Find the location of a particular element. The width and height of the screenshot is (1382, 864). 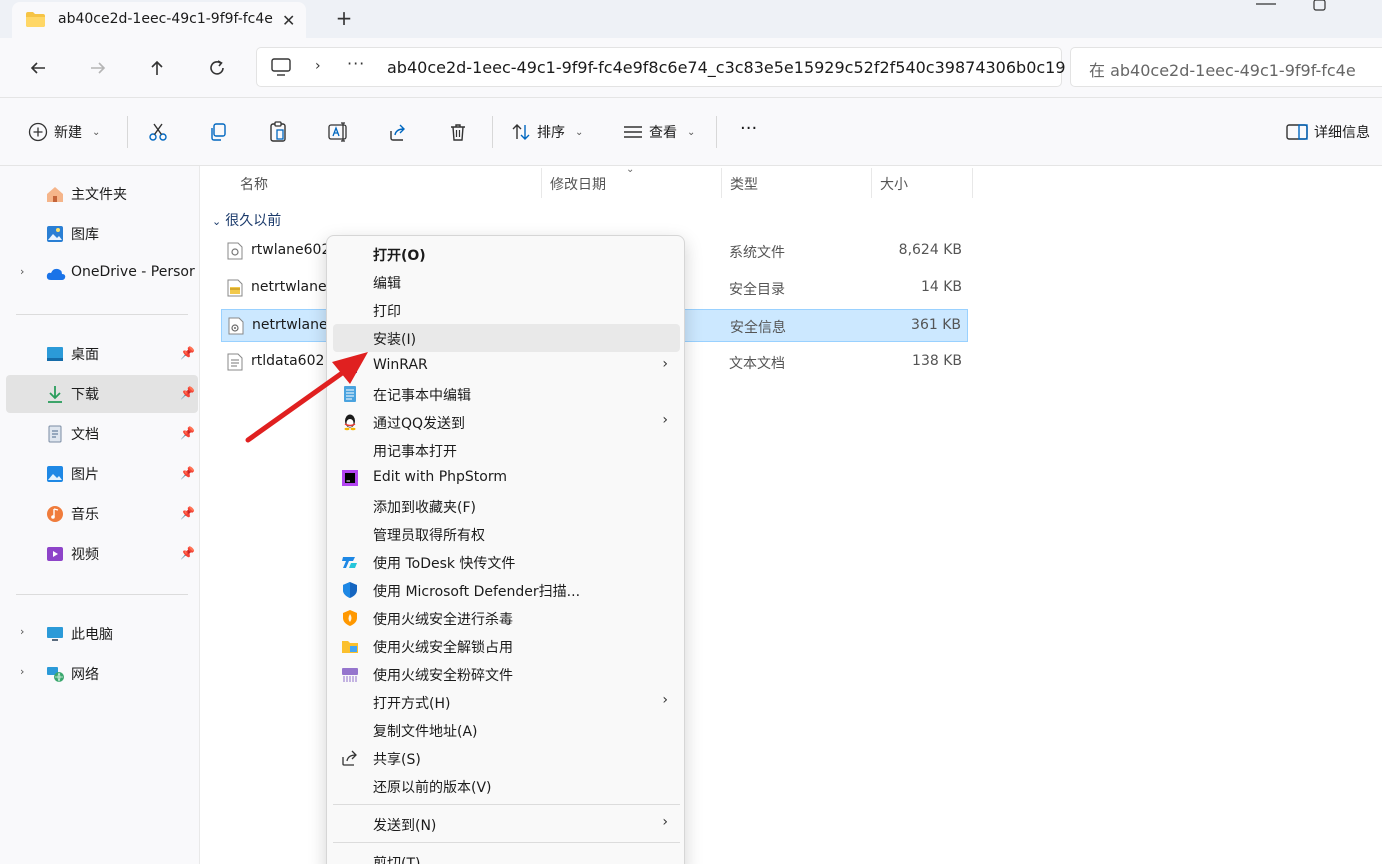

sidebar-item-label: 图库 is located at coordinates (85, 235).